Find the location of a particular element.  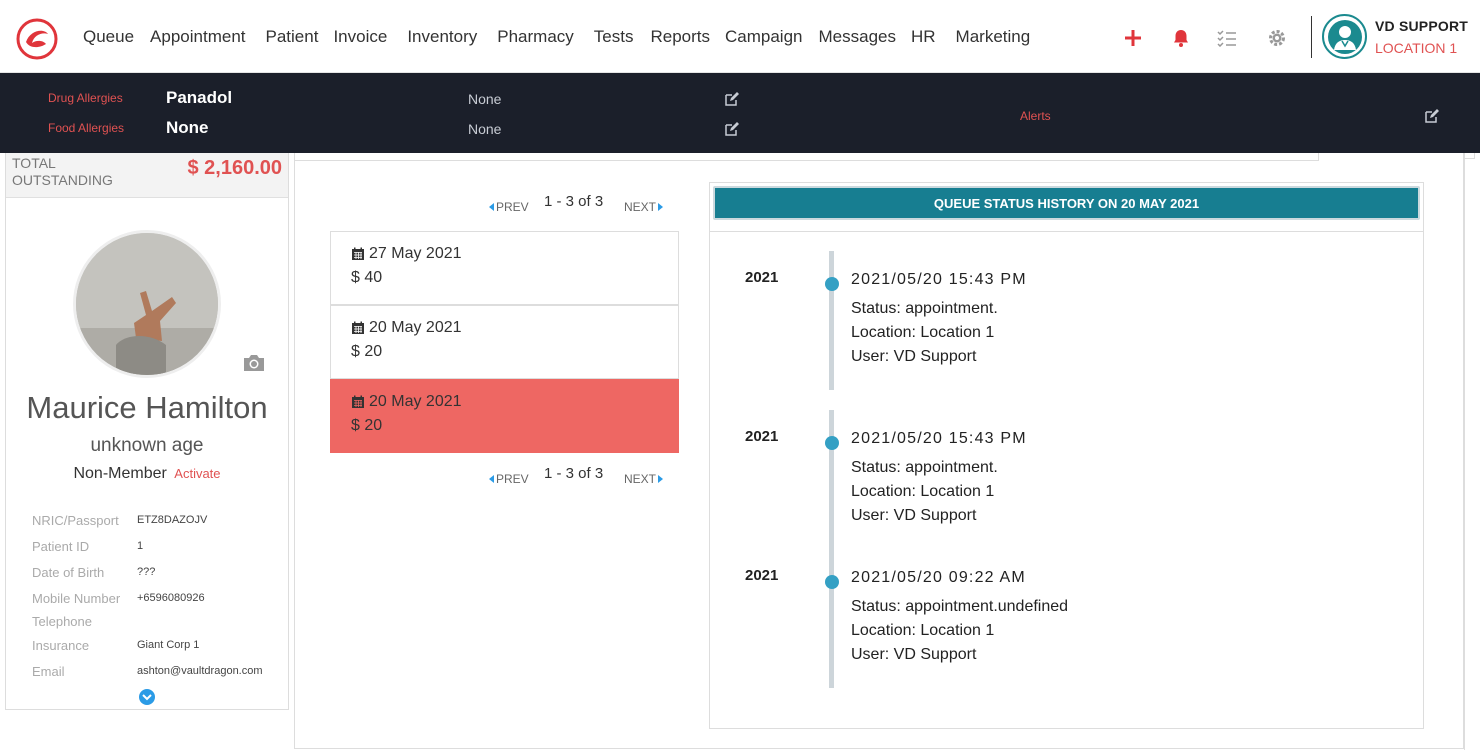

appointment-date-text: 27 May 2021 is located at coordinates (415, 253).